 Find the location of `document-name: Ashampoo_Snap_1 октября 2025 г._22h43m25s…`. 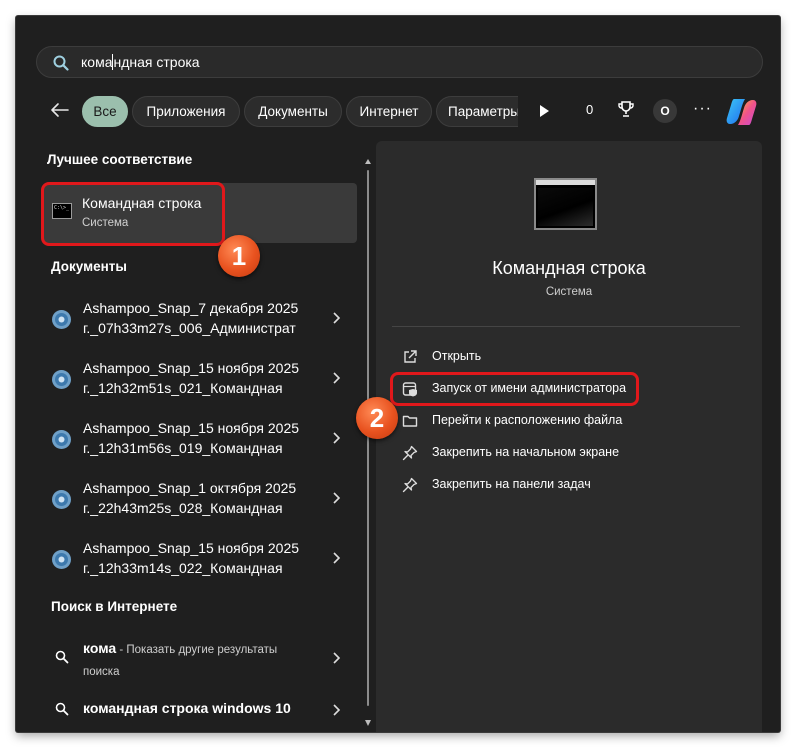

document-name: Ashampoo_Snap_1 октября 2025 г._22h43m25s… is located at coordinates (190, 498).